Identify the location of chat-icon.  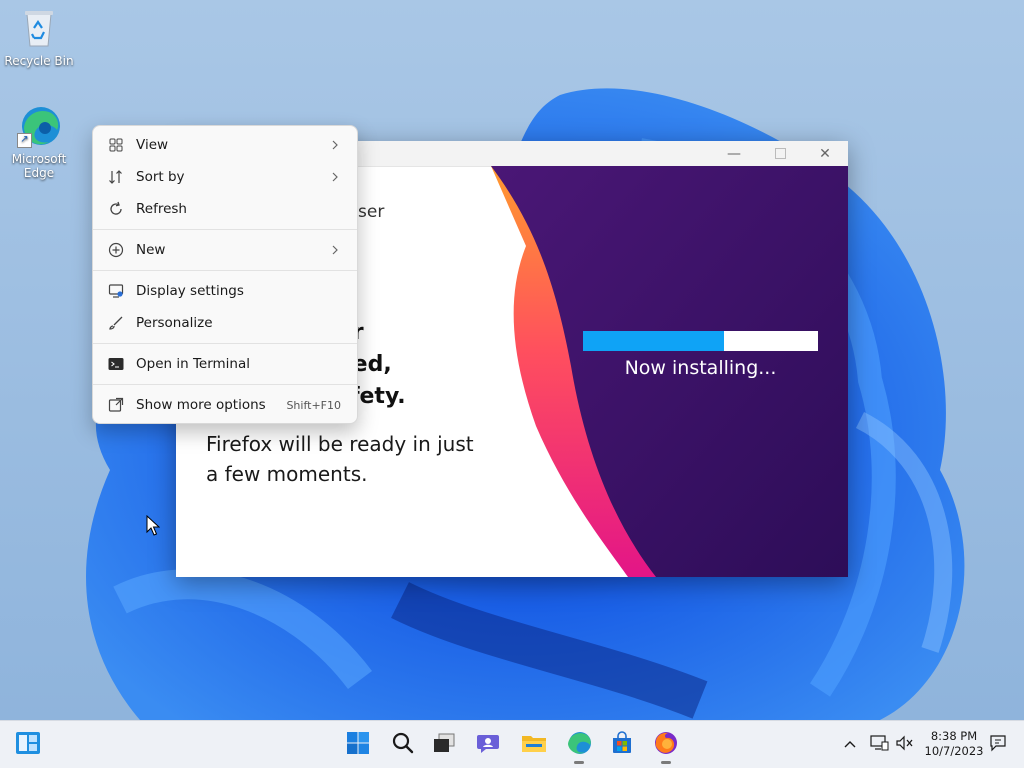
(489, 745).